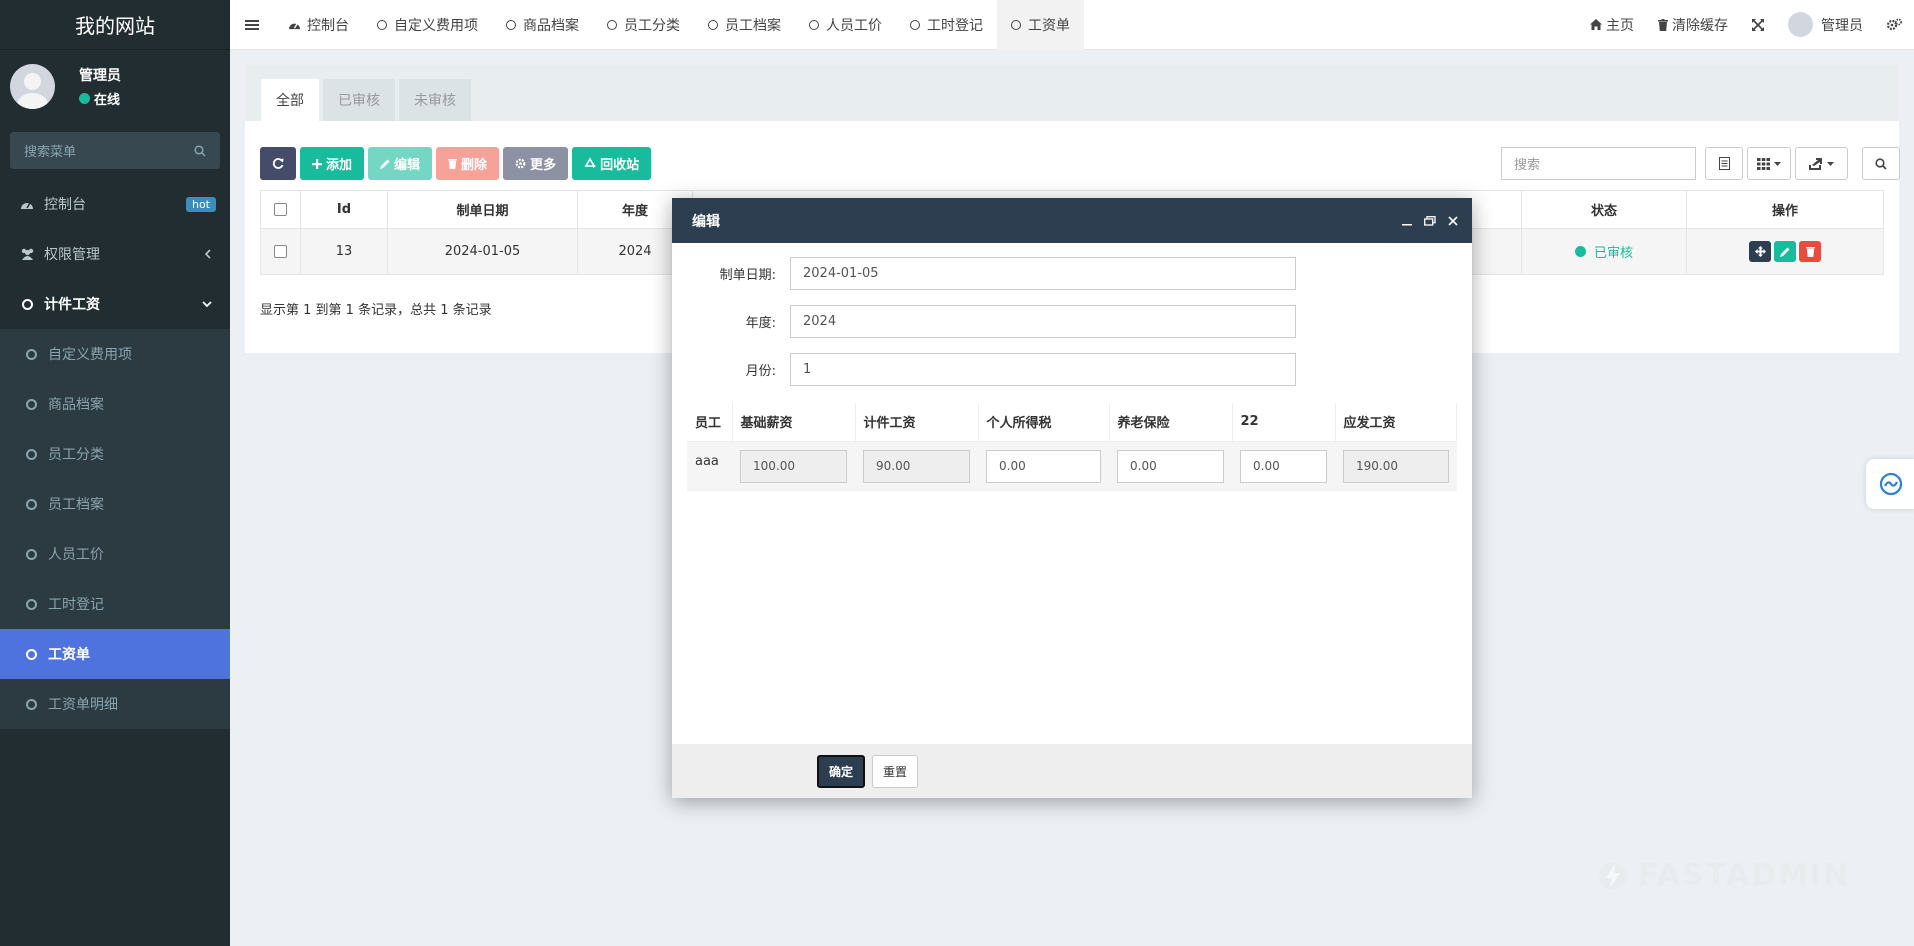  What do you see at coordinates (376, 310) in the screenshot?
I see `pagination-summary: 显示第 1 到第 1 条记录，总共 1 条记录` at bounding box center [376, 310].